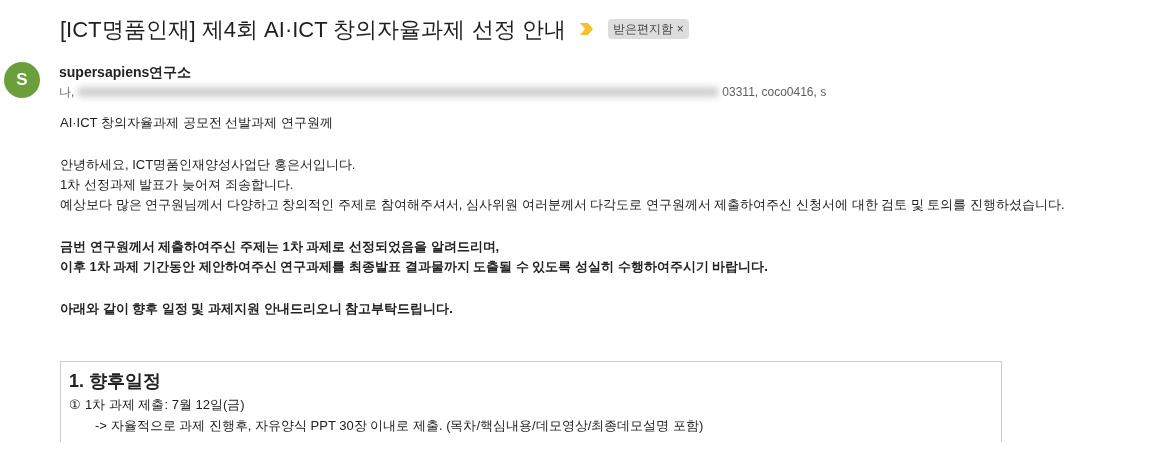 The width and height of the screenshot is (1160, 450). Describe the element at coordinates (177, 185) in the screenshot. I see `body-text: 1차 선정과제 발표가 늦어져 죄송합니다.` at that location.